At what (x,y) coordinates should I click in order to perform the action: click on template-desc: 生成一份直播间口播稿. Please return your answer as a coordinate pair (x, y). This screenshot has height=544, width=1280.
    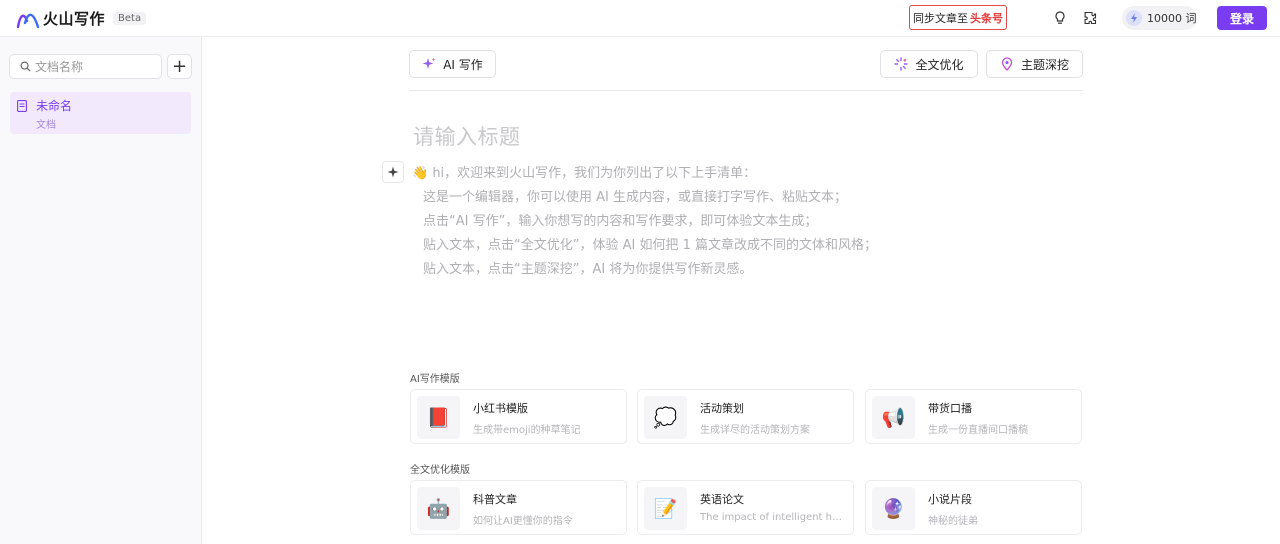
    Looking at the image, I should click on (978, 430).